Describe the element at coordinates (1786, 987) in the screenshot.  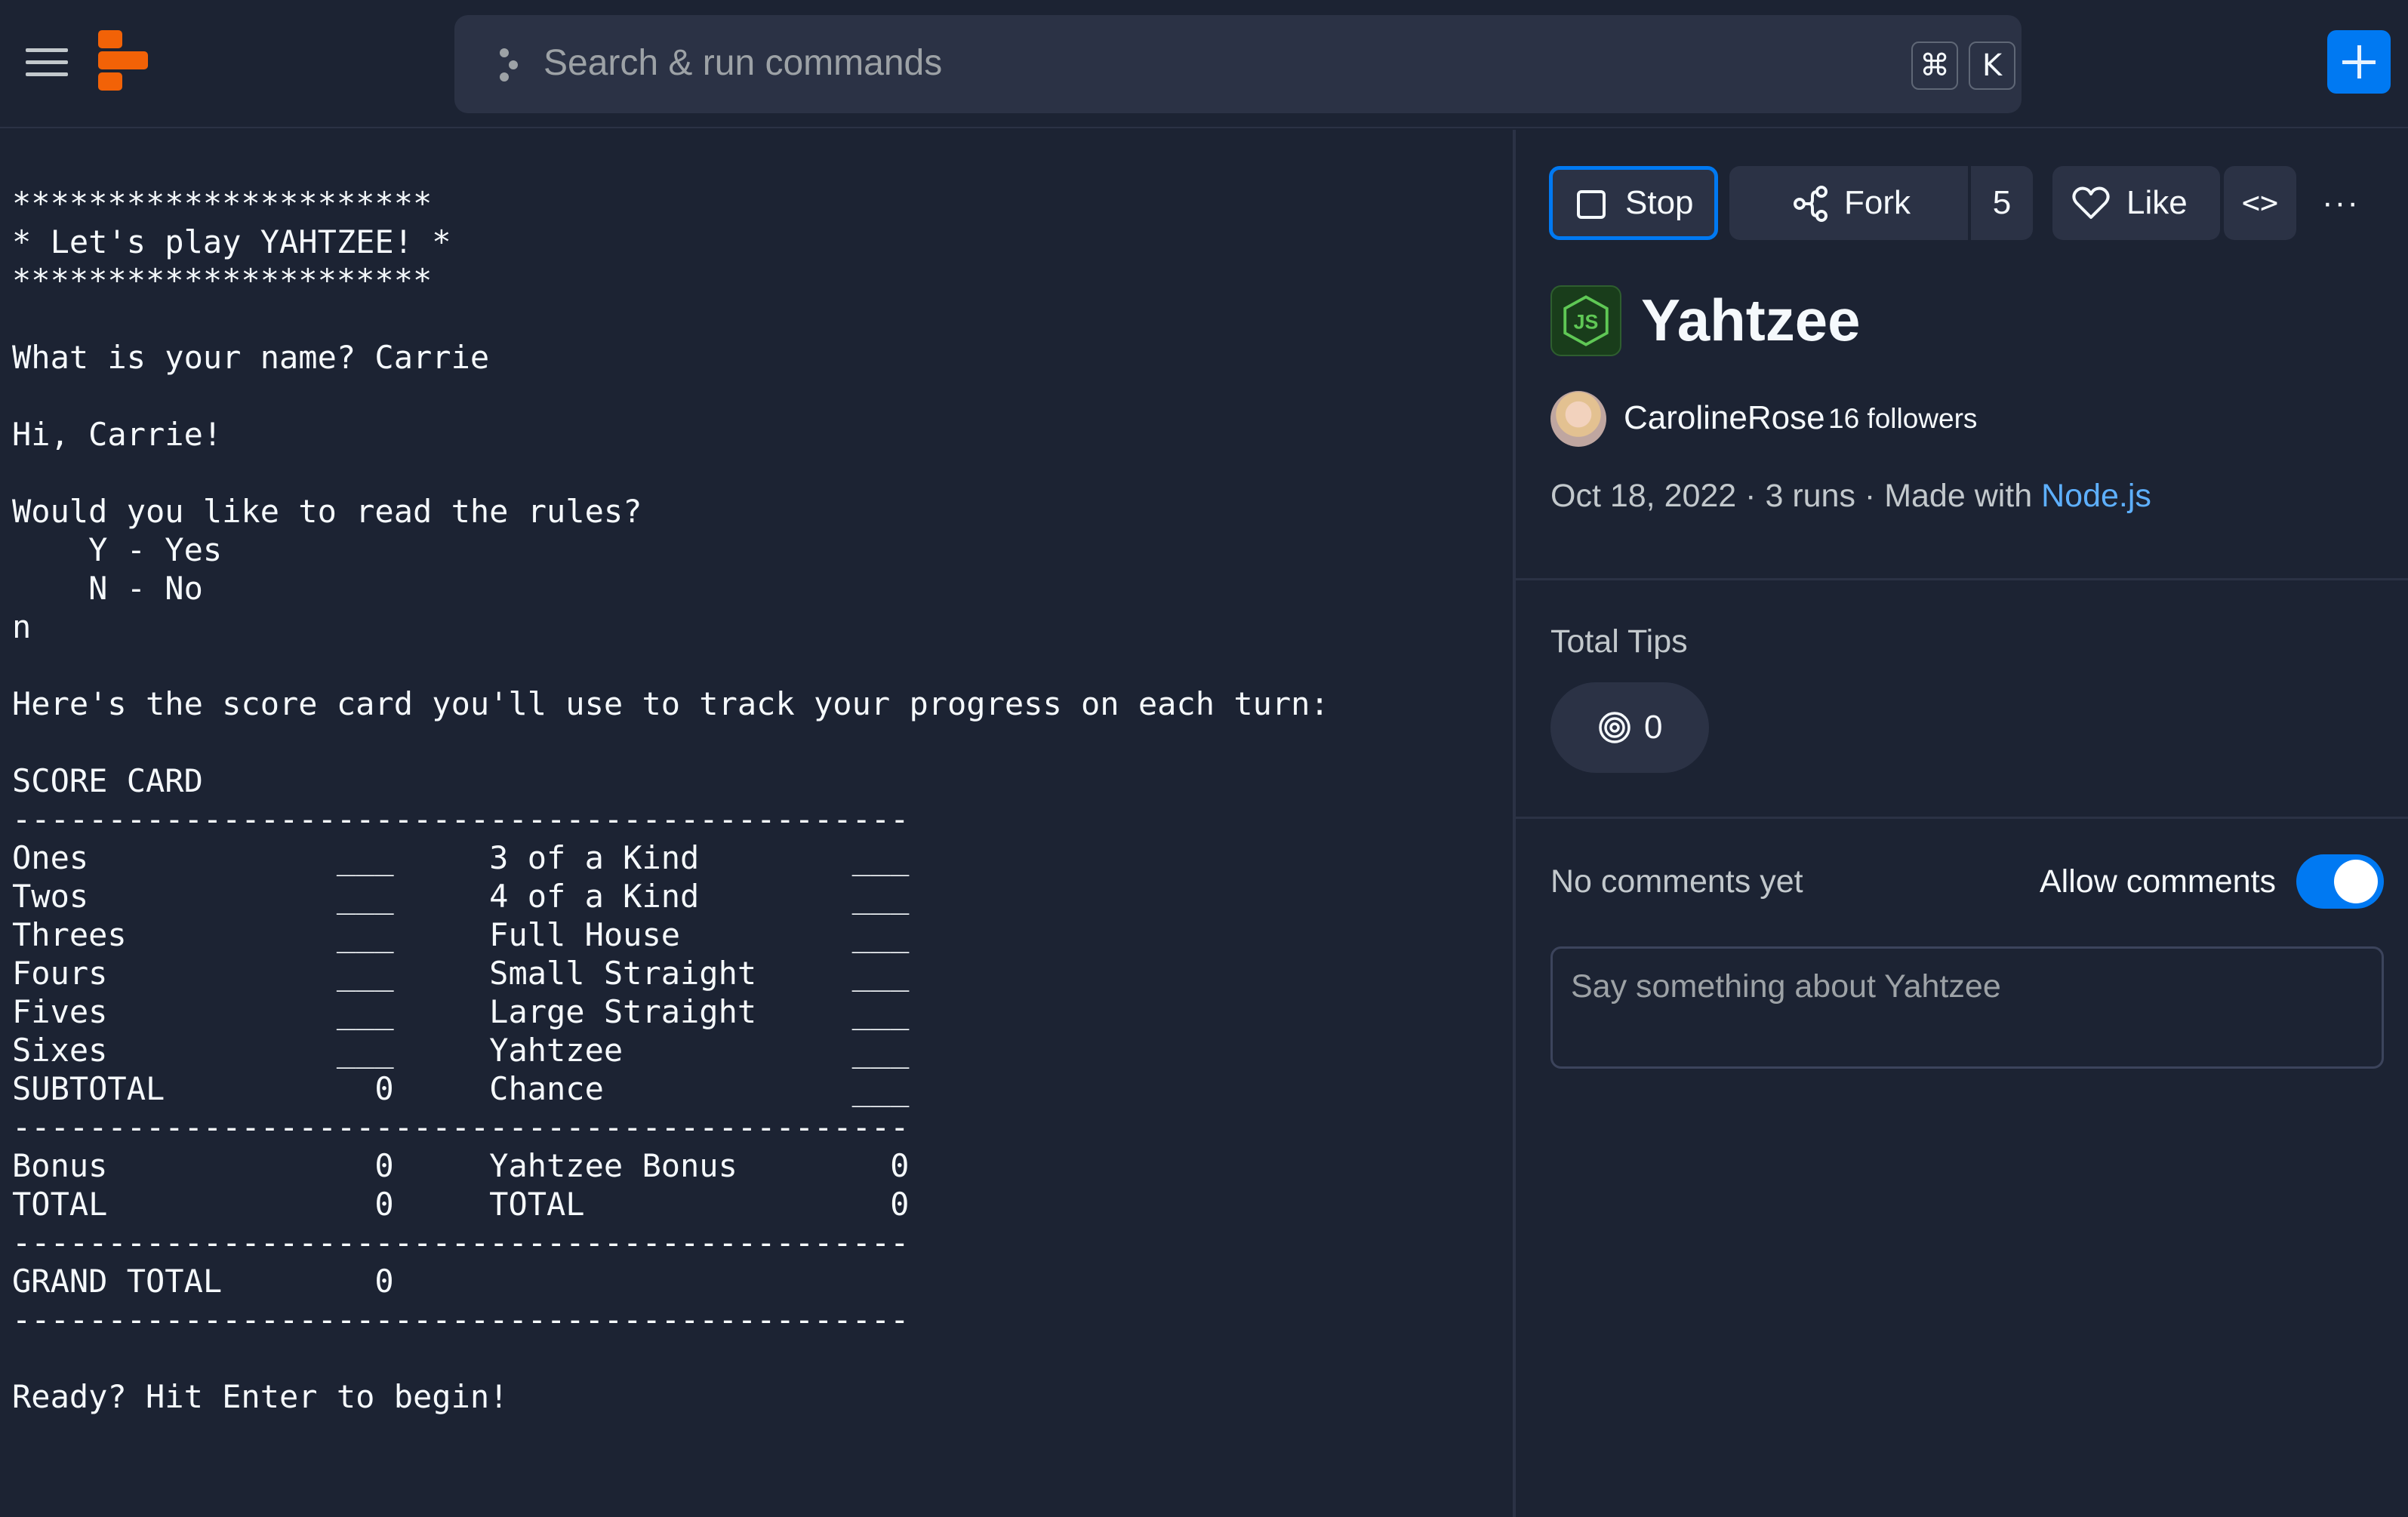
I see `comment-placeholder: Say something about Yahtzee` at that location.